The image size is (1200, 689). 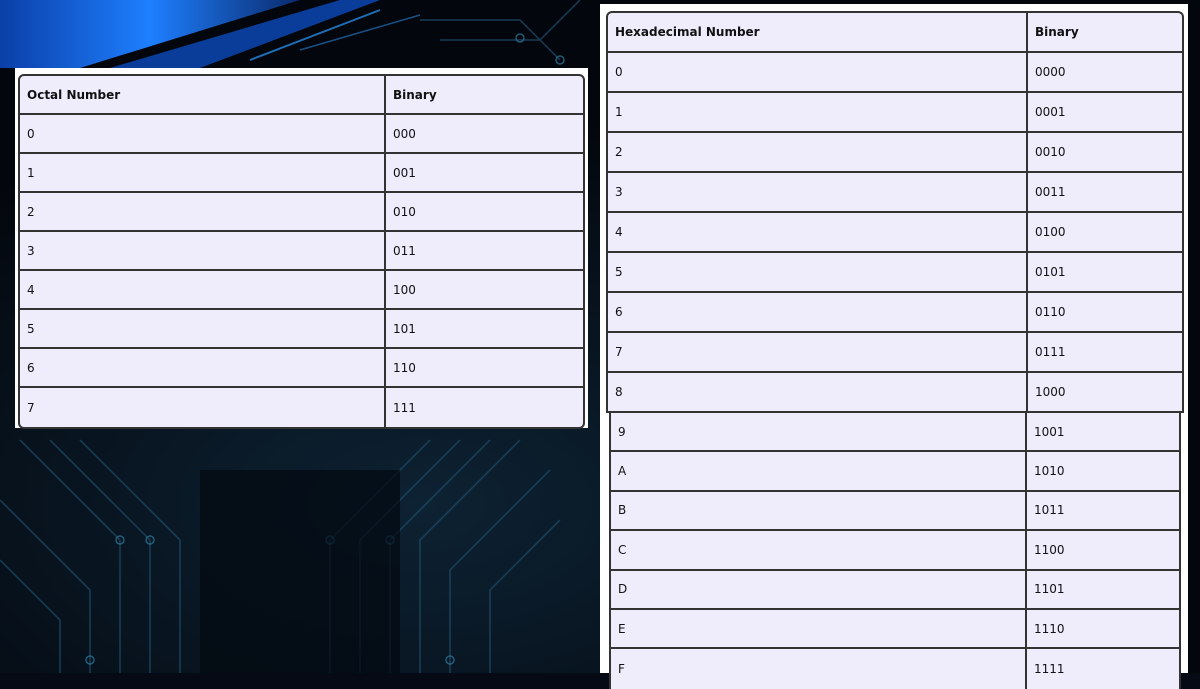 I want to click on table-row: 4 100, so click(x=301, y=290).